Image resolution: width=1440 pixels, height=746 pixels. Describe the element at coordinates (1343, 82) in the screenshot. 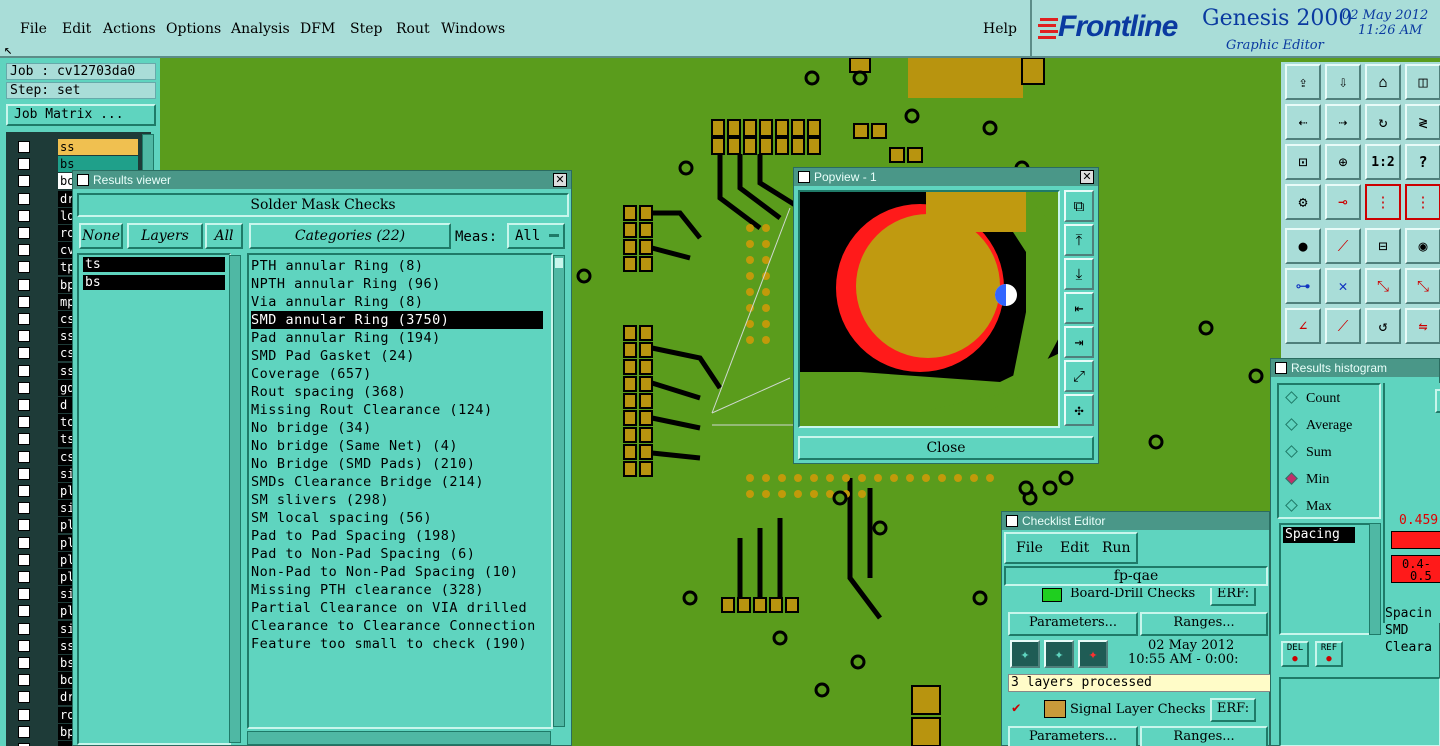

I see `import-down-icon: ⇩` at that location.